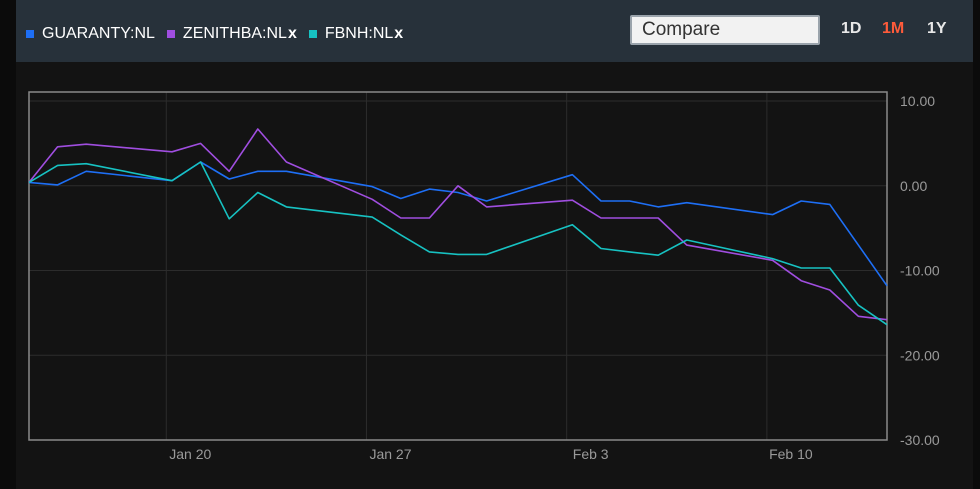 Image resolution: width=980 pixels, height=489 pixels. I want to click on y-tick-label: 0.00, so click(913, 186).